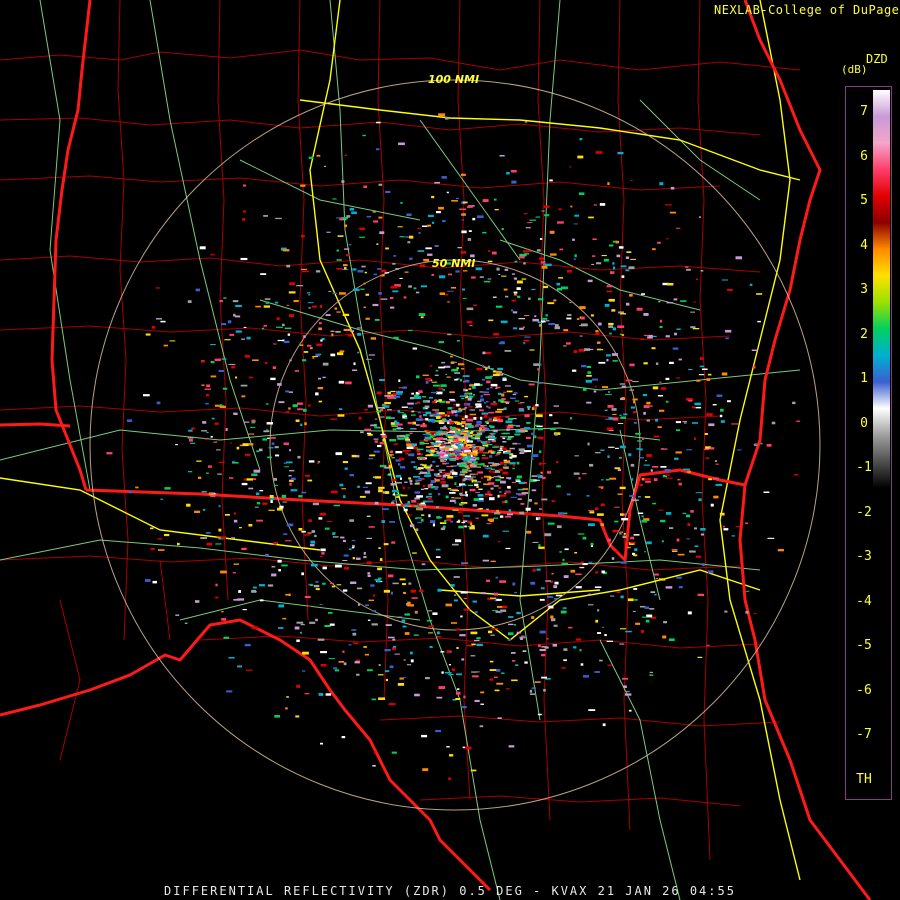 The width and height of the screenshot is (900, 900). I want to click on colorbar-tick: 2, so click(864, 334).